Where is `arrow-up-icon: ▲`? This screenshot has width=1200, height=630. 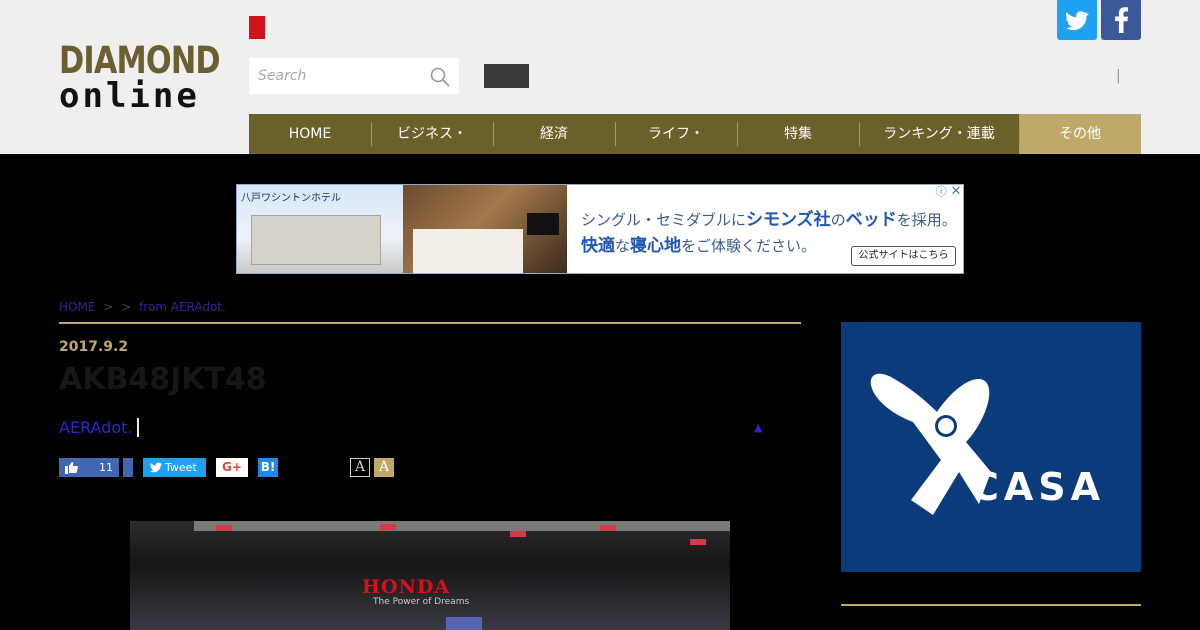
arrow-up-icon: ▲ is located at coordinates (758, 427).